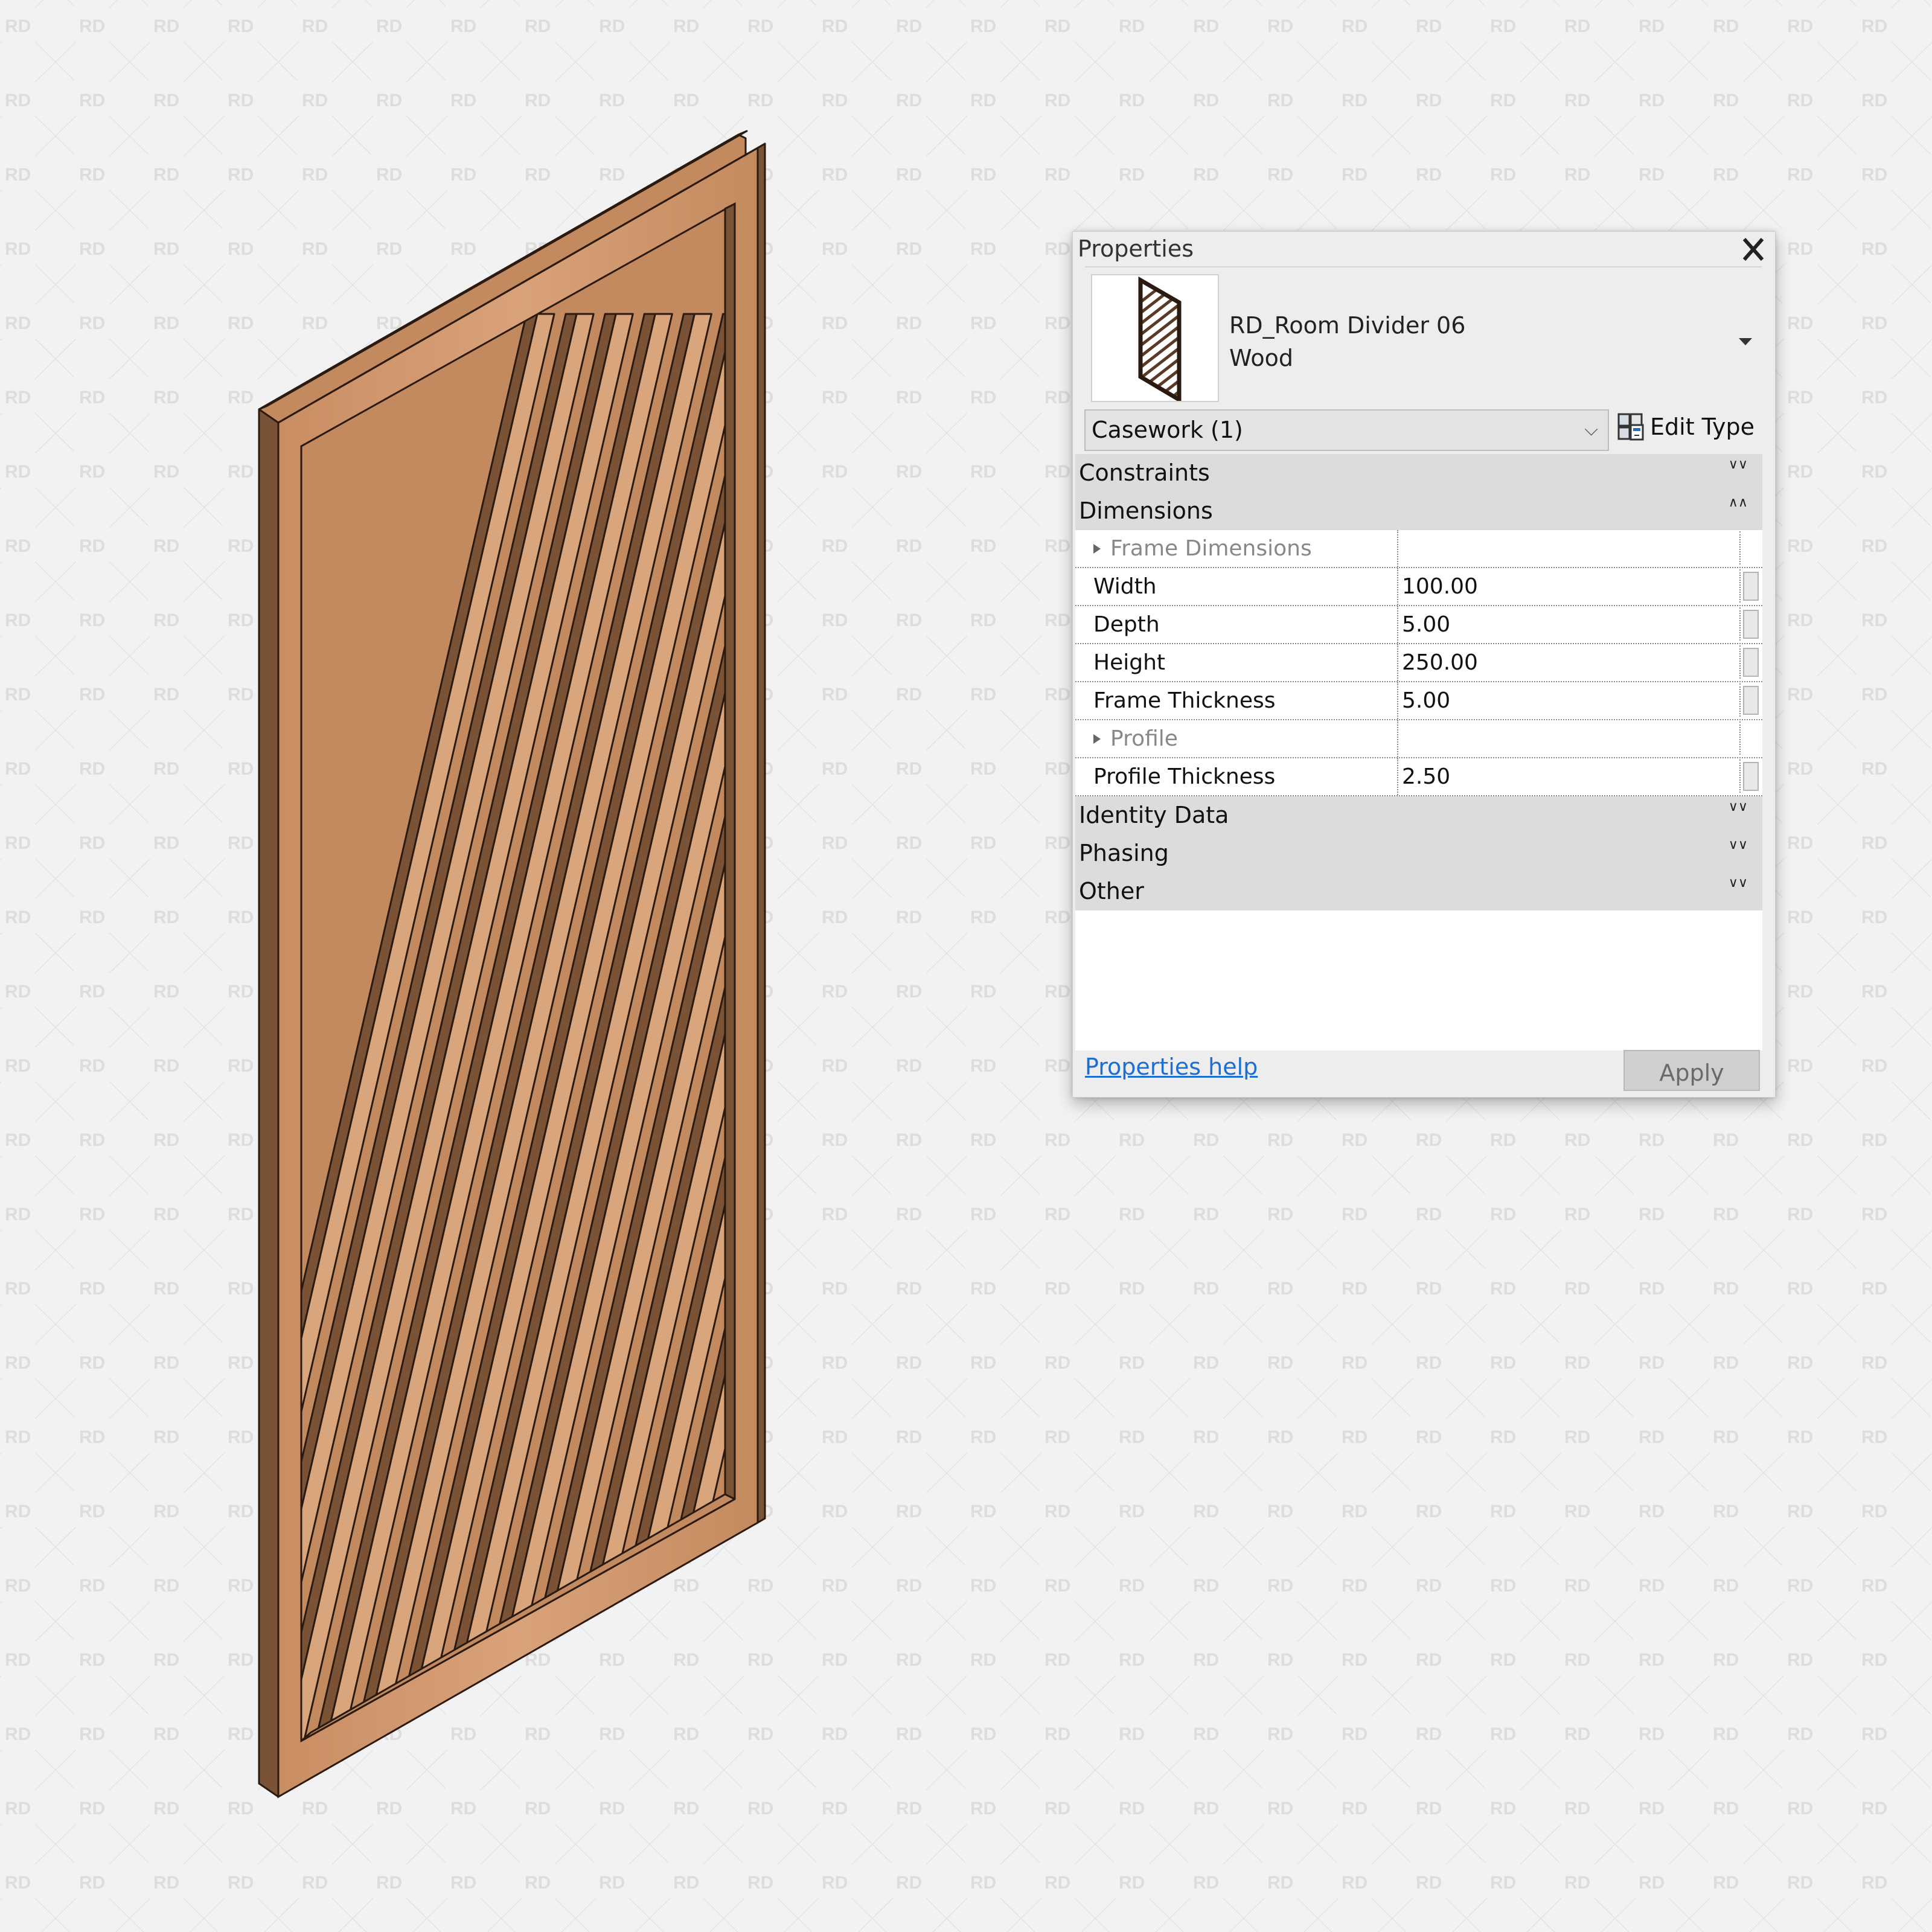  Describe the element at coordinates (1211, 548) in the screenshot. I see `param-name: Frame Dimensions` at that location.